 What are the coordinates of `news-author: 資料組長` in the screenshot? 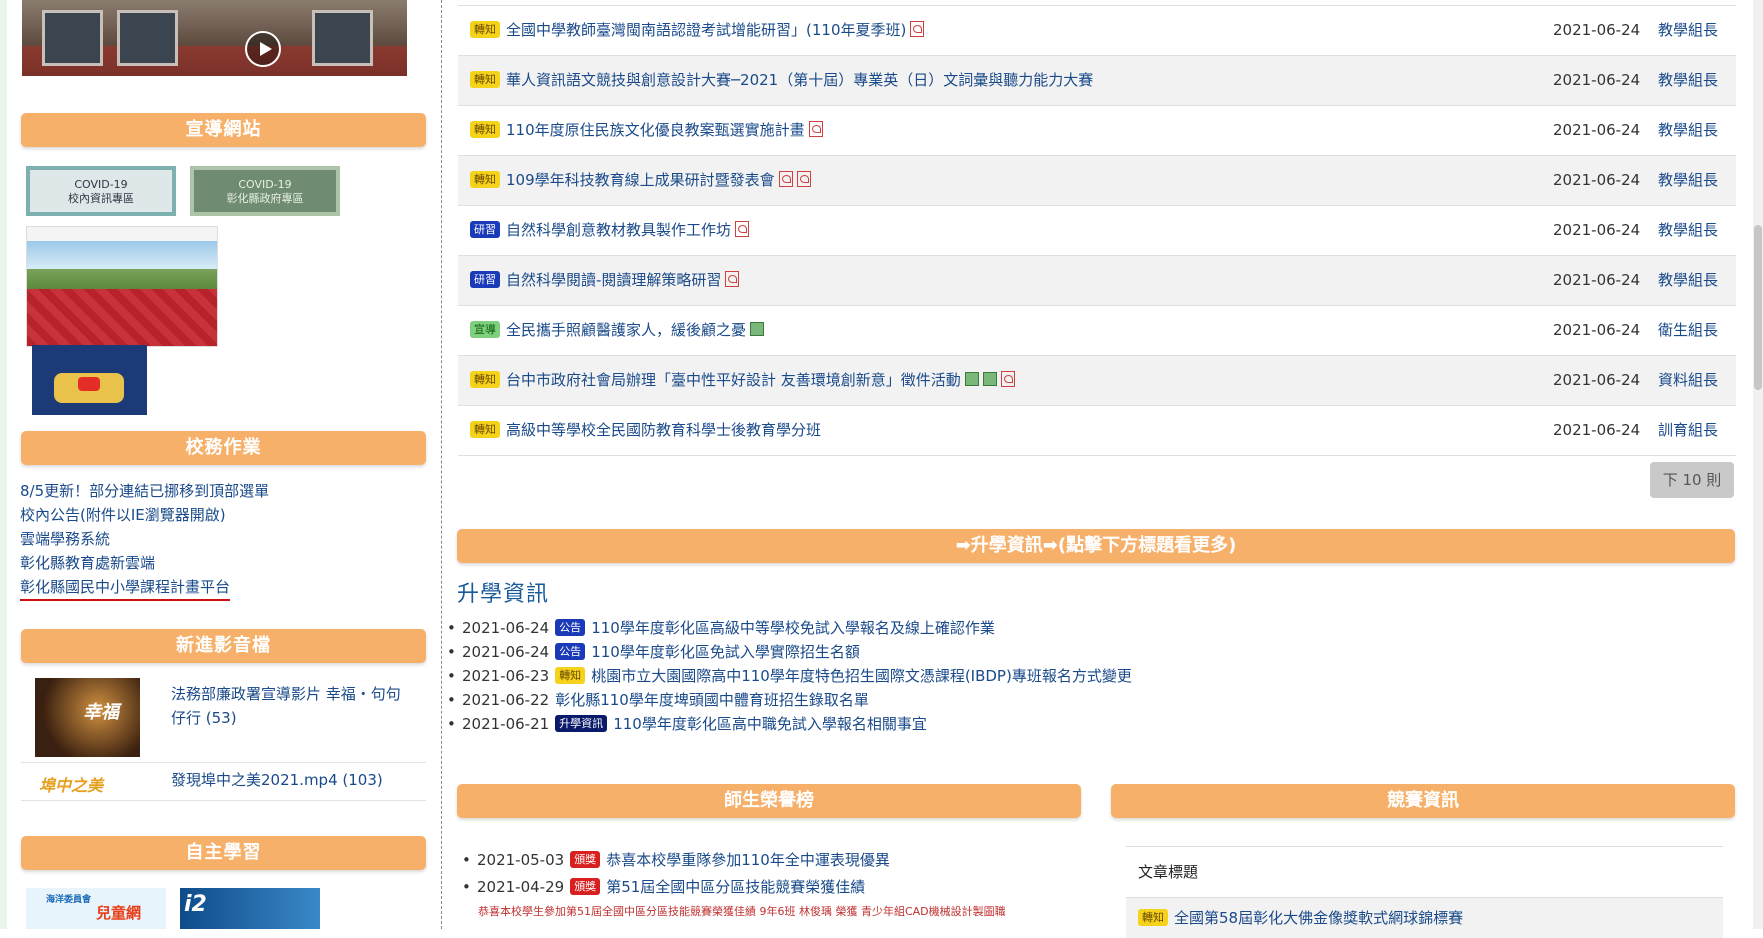 It's located at (1688, 380).